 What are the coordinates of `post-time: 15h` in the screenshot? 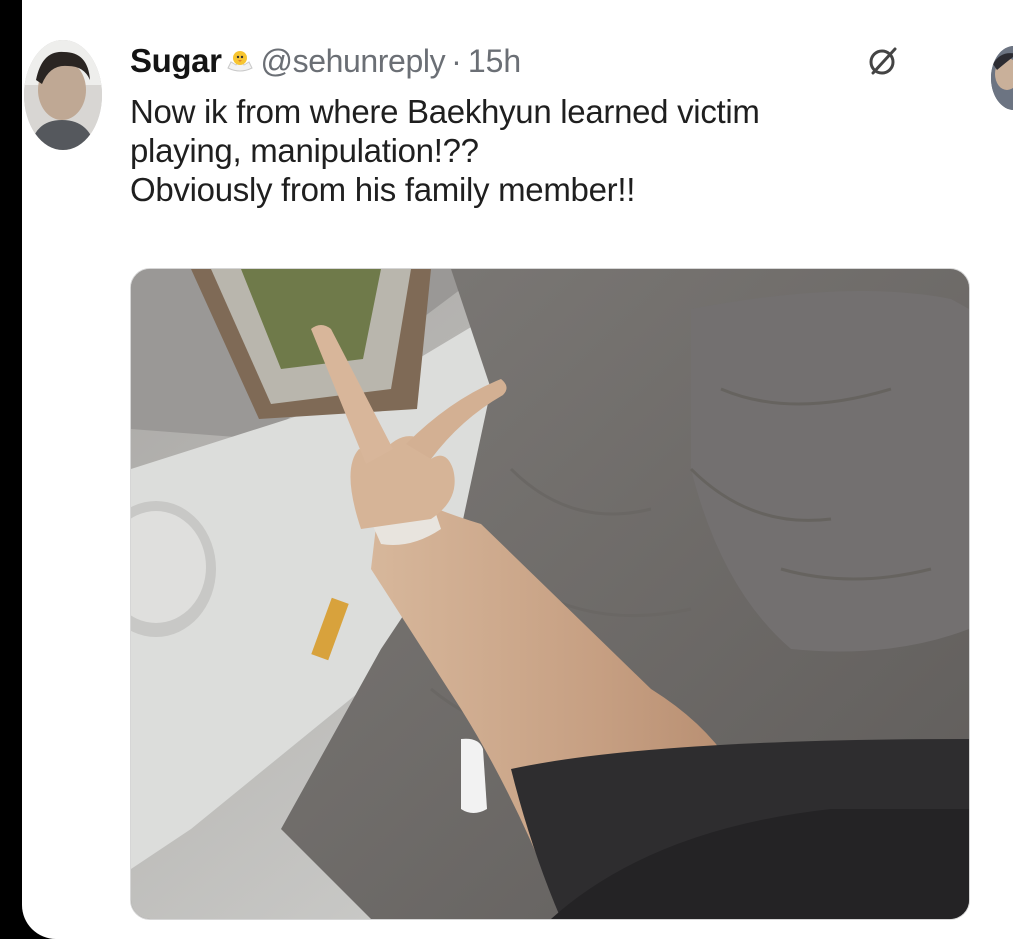 It's located at (494, 61).